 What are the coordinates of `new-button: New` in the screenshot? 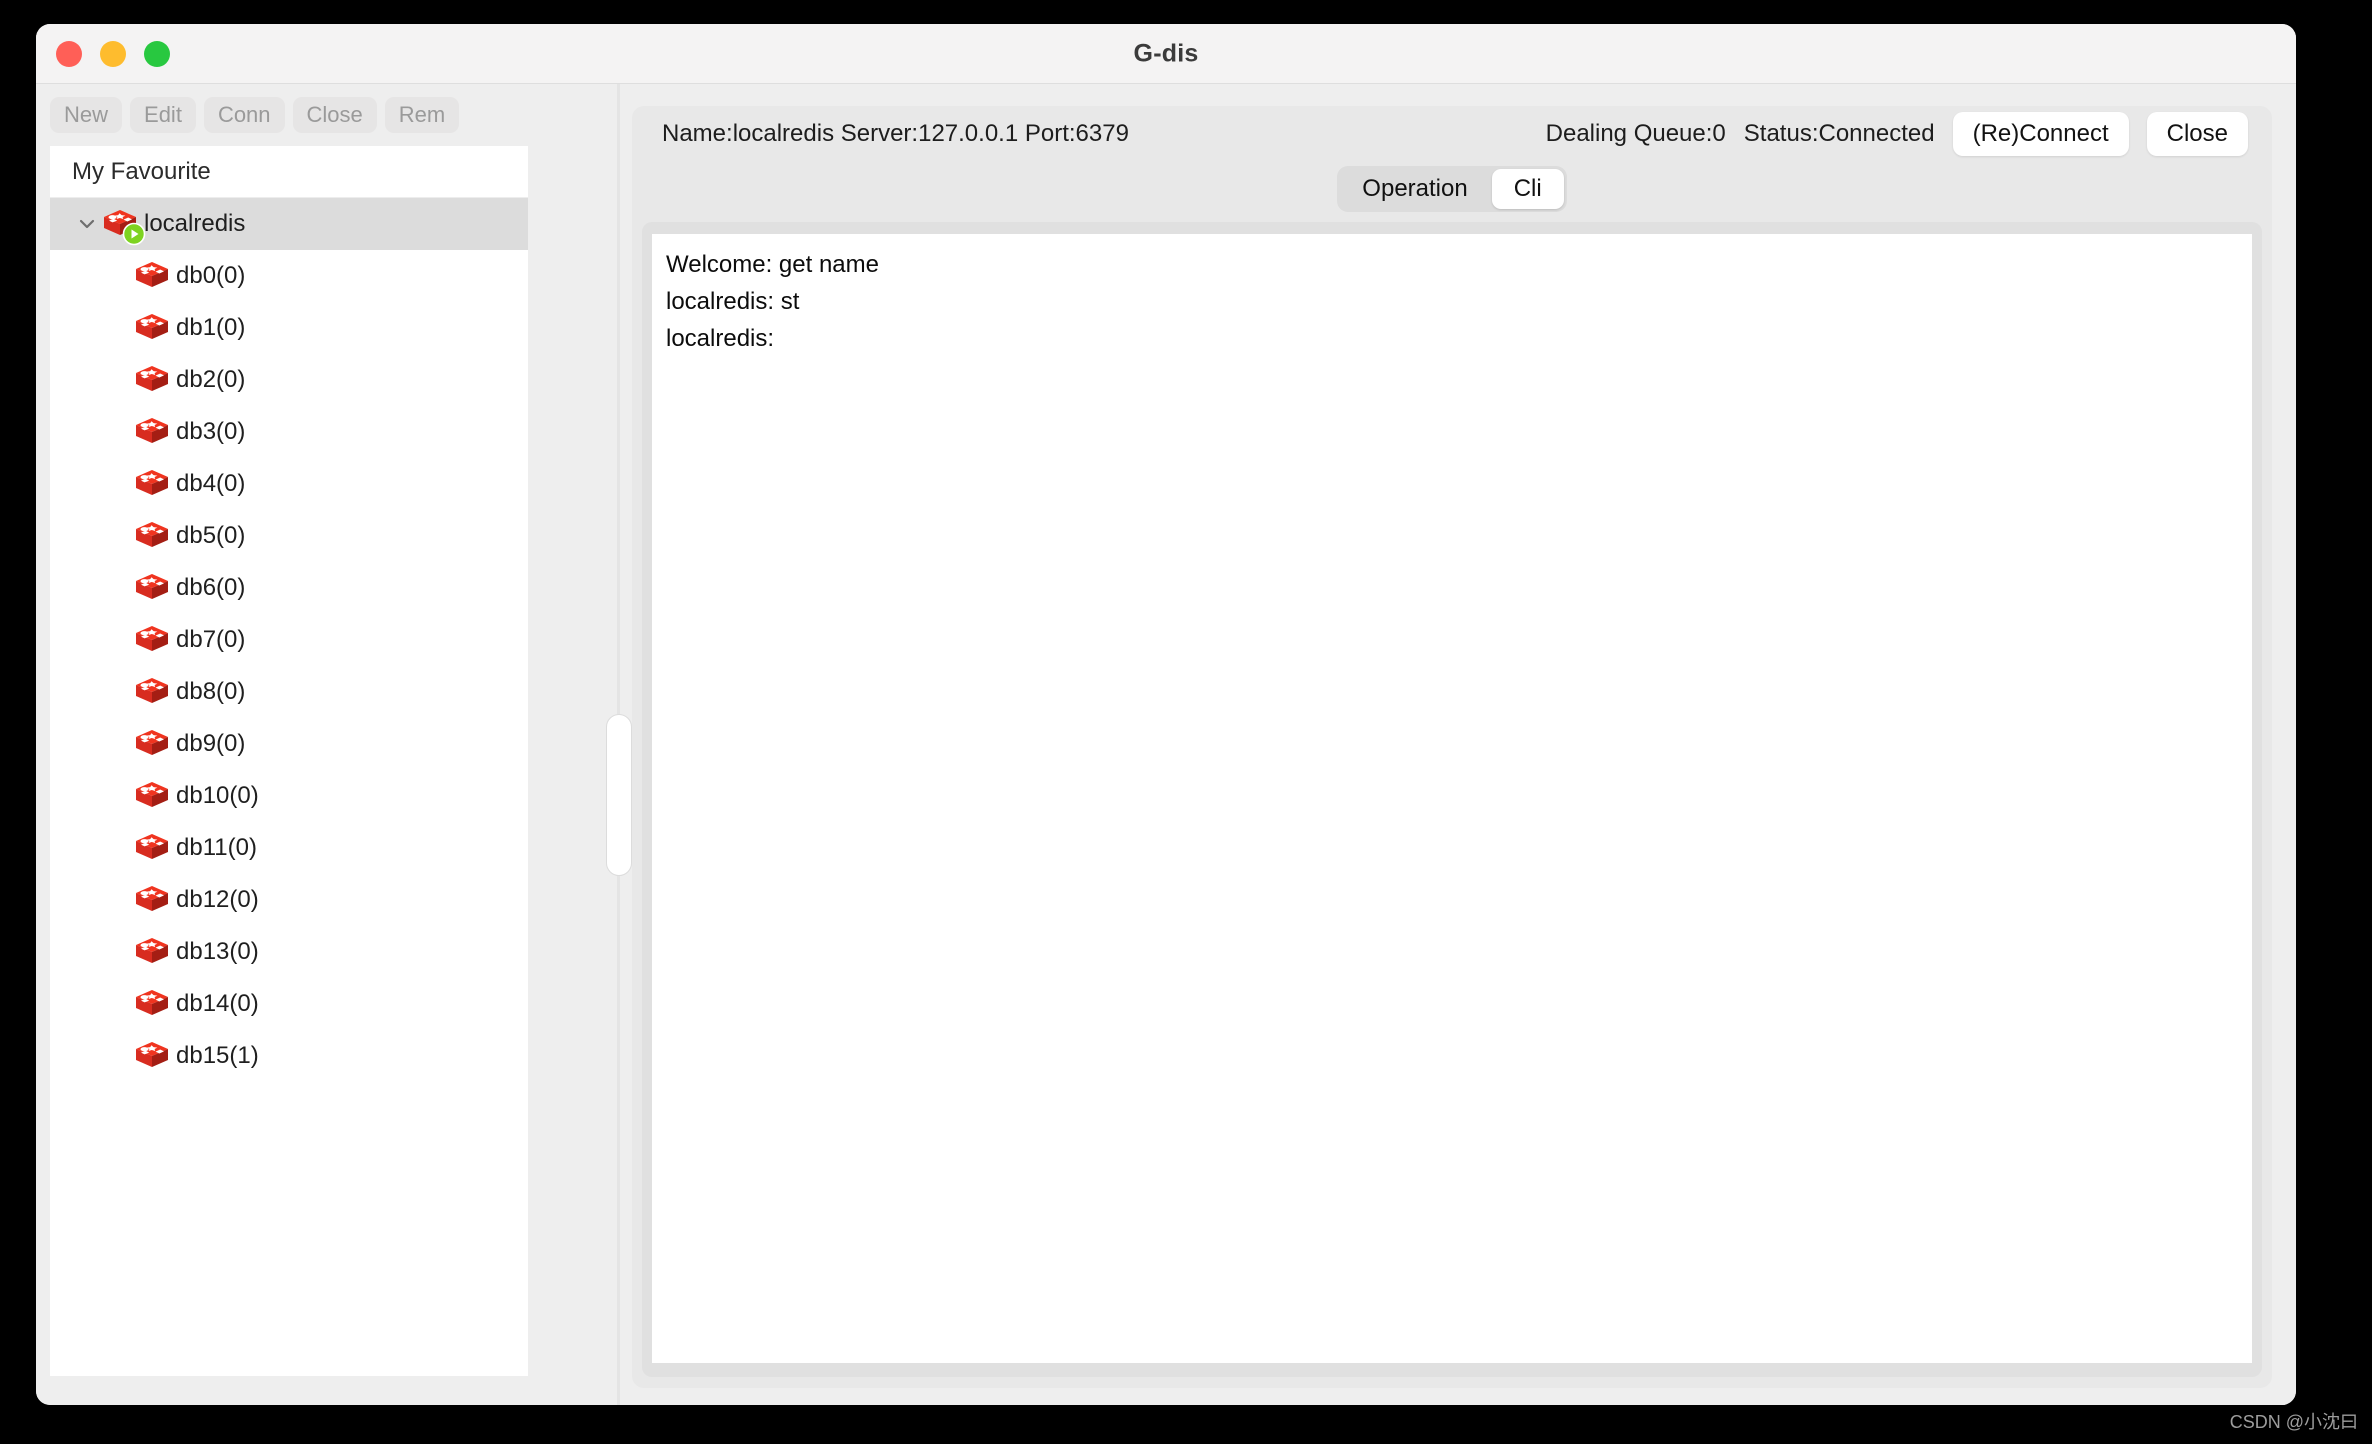 It's located at (86, 115).